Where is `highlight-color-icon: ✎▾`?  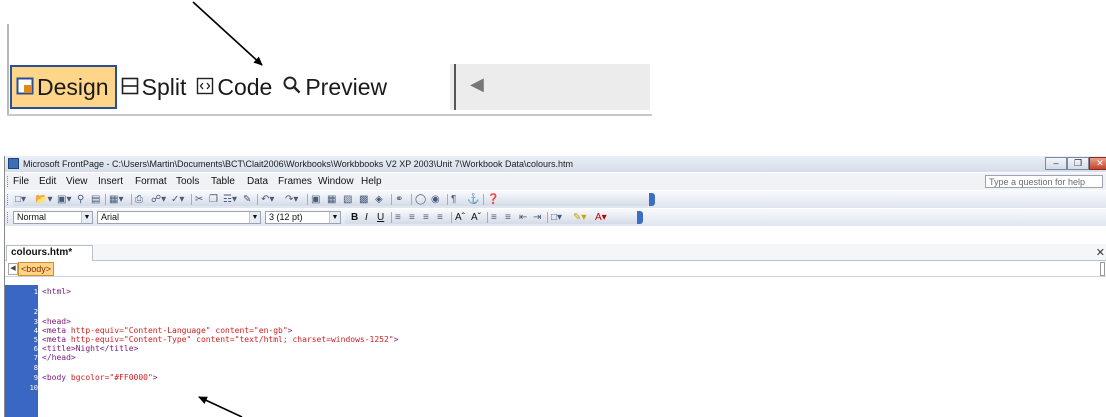 highlight-color-icon: ✎▾ is located at coordinates (579, 217).